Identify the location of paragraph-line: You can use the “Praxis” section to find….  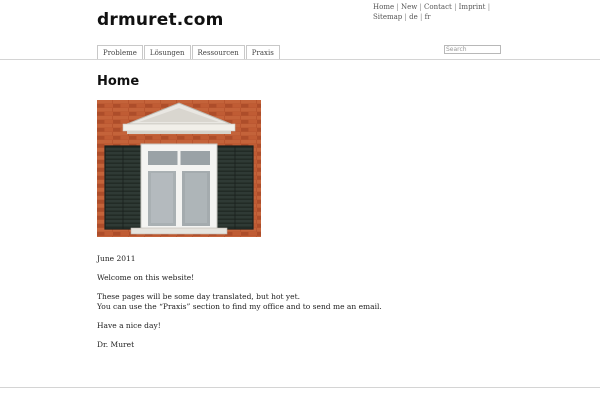
(239, 306).